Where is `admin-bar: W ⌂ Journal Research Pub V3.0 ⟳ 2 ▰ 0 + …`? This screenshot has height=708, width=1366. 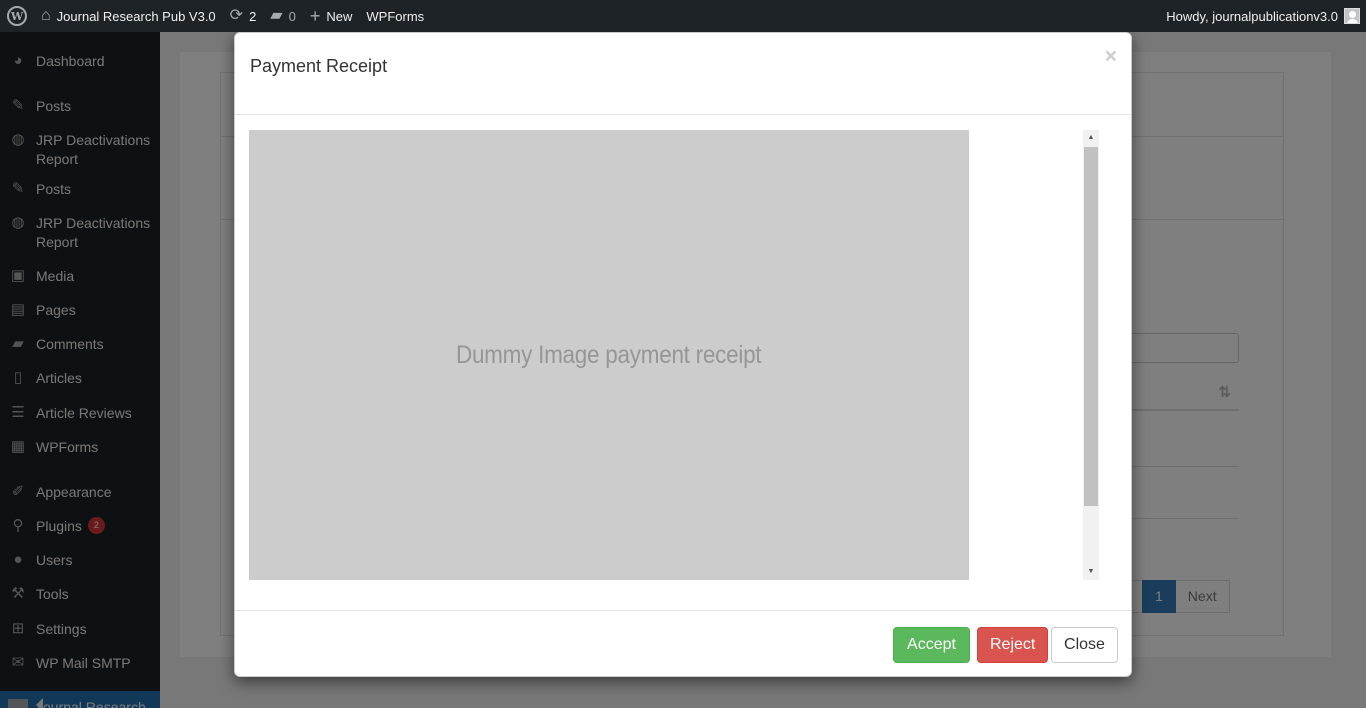 admin-bar: W ⌂ Journal Research Pub V3.0 ⟳ 2 ▰ 0 + … is located at coordinates (683, 16).